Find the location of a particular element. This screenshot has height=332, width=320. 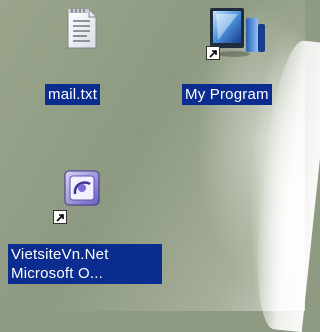

text-file-icon is located at coordinates (82, 28).